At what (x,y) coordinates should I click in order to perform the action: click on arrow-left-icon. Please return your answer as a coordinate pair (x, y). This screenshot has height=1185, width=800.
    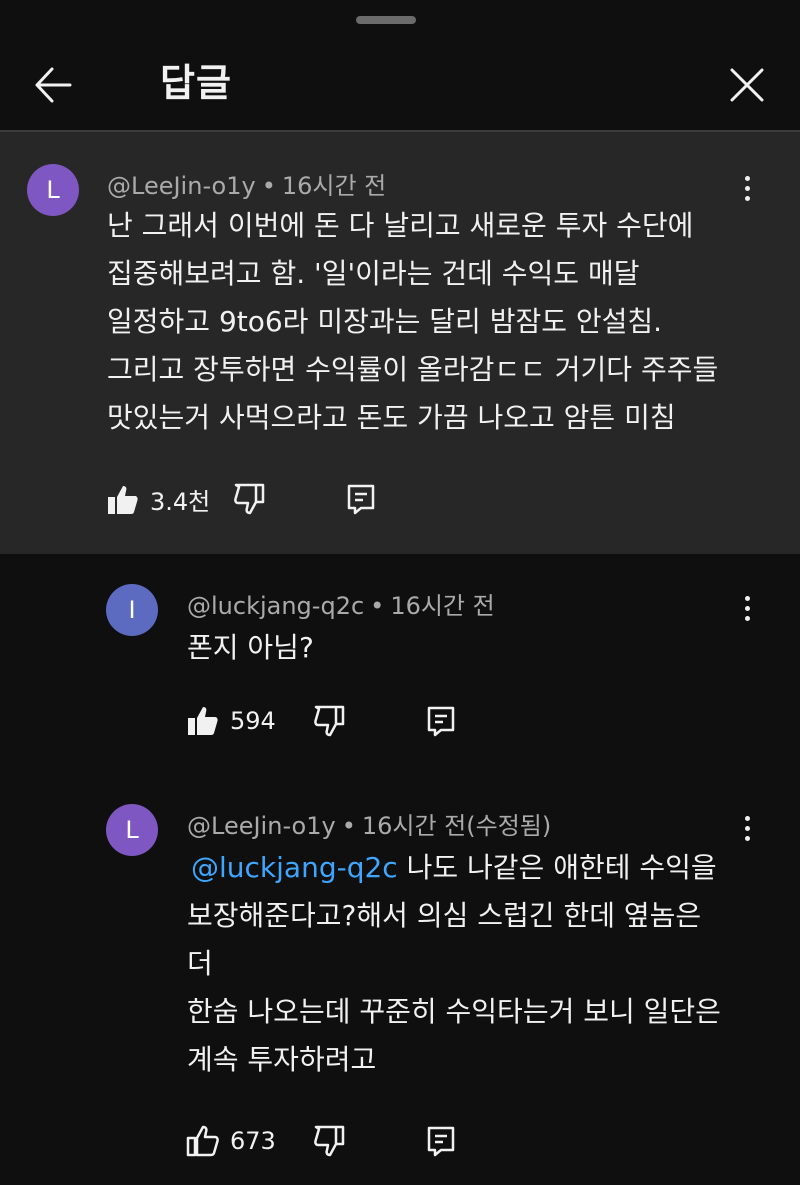
    Looking at the image, I should click on (53, 85).